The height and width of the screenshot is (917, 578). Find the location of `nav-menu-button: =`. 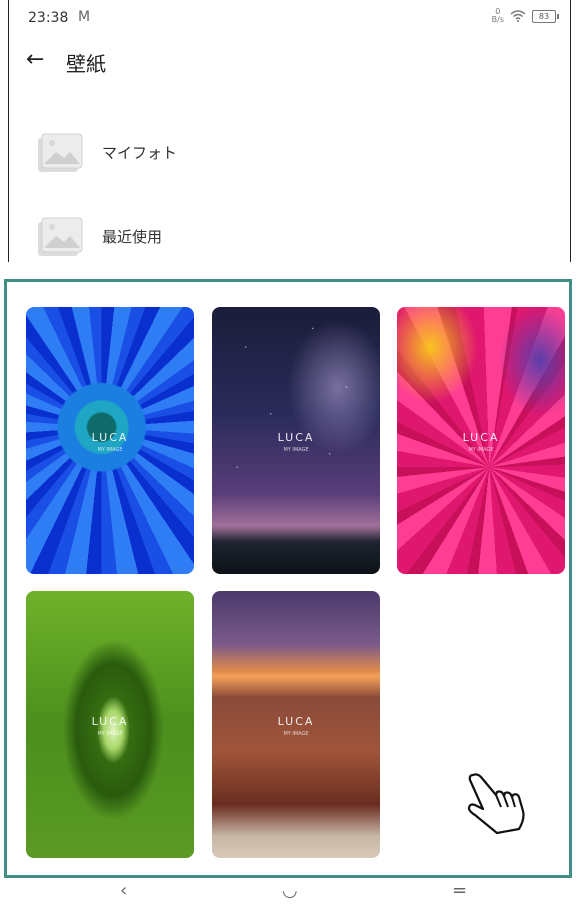

nav-menu-button: = is located at coordinates (459, 890).